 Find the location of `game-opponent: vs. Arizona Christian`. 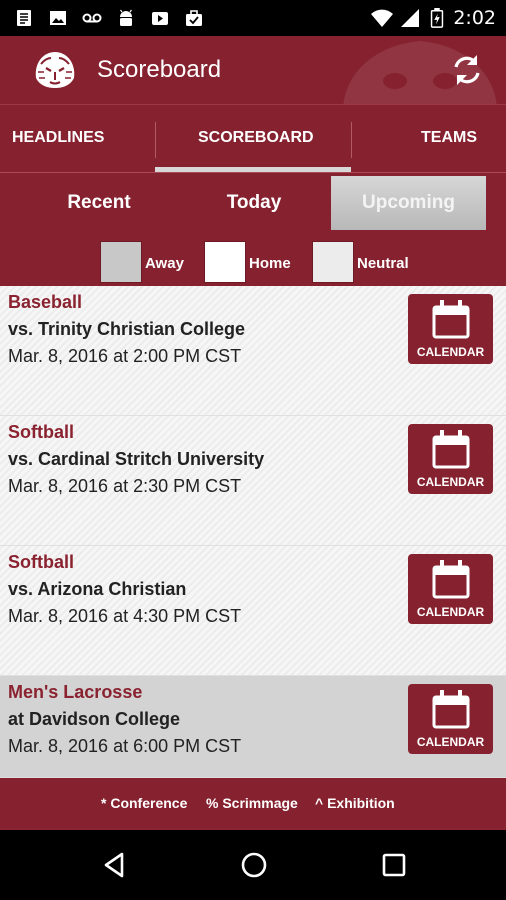

game-opponent: vs. Arizona Christian is located at coordinates (97, 589).